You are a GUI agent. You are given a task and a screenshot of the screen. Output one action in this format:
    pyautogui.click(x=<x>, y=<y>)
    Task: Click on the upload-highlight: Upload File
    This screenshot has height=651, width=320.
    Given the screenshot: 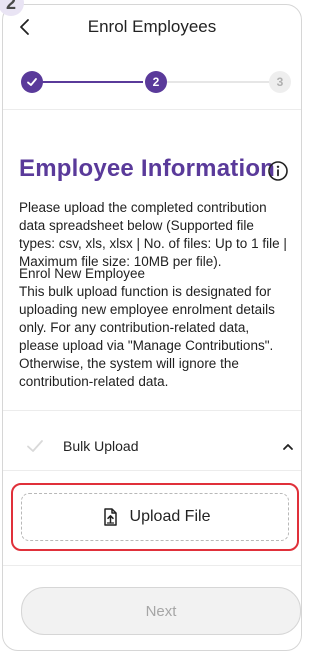 What is the action you would take?
    pyautogui.click(x=155, y=517)
    